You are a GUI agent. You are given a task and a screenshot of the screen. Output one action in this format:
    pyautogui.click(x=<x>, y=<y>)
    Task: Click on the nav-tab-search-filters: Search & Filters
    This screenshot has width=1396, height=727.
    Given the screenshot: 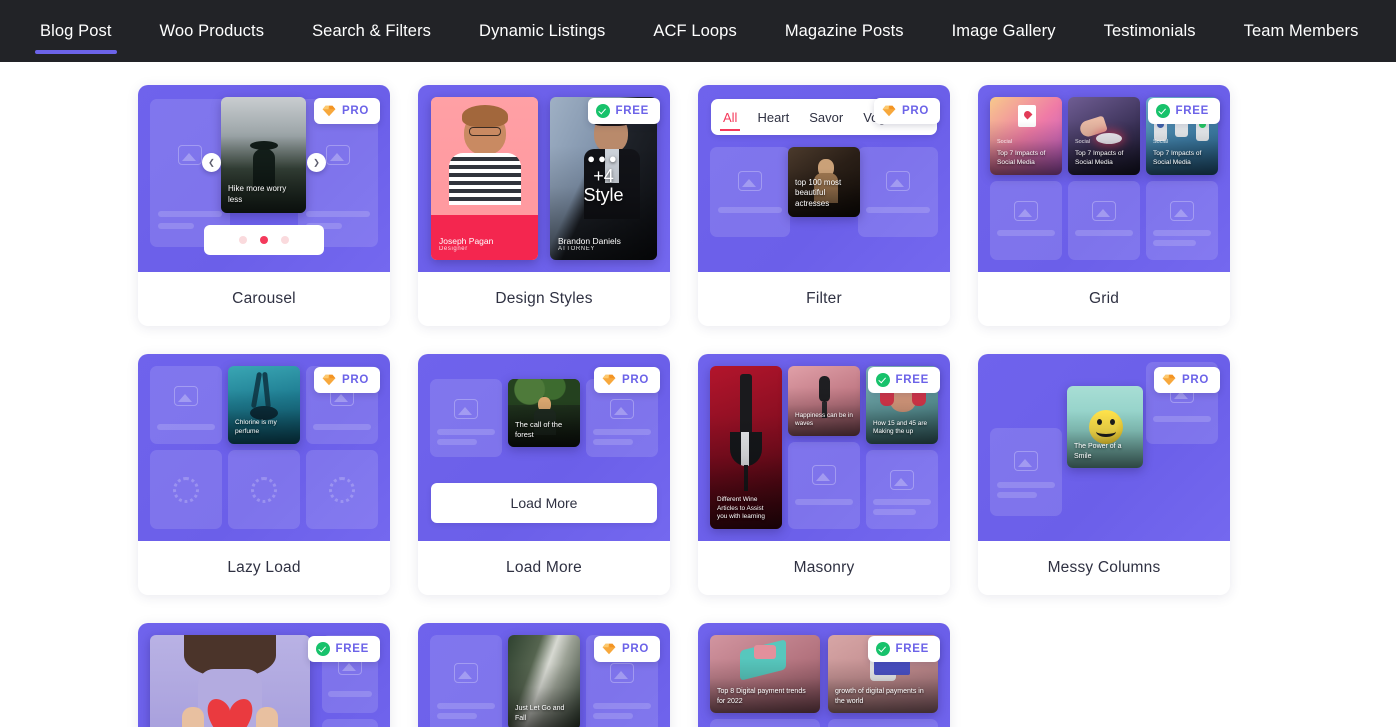 What is the action you would take?
    pyautogui.click(x=371, y=31)
    